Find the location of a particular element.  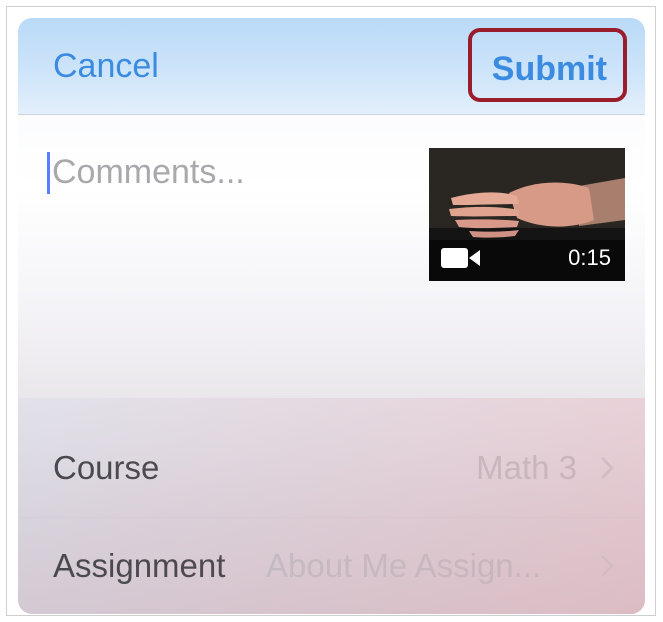

cancel-button: Cancel is located at coordinates (106, 66).